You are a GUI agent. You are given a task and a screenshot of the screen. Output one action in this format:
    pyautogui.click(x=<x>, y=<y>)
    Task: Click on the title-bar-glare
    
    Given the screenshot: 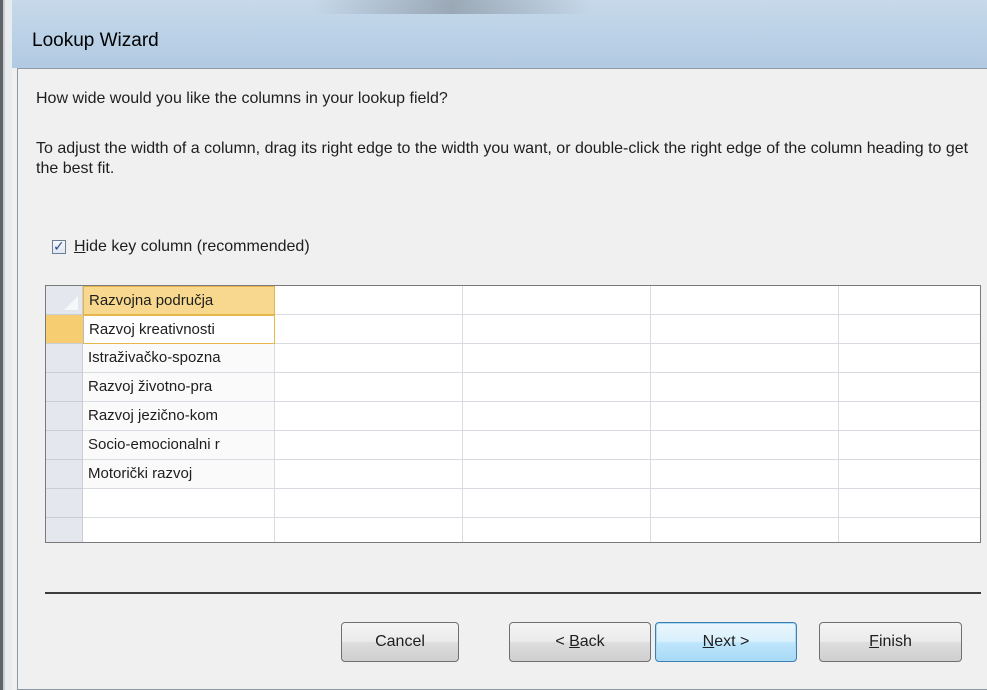 What is the action you would take?
    pyautogui.click(x=452, y=7)
    